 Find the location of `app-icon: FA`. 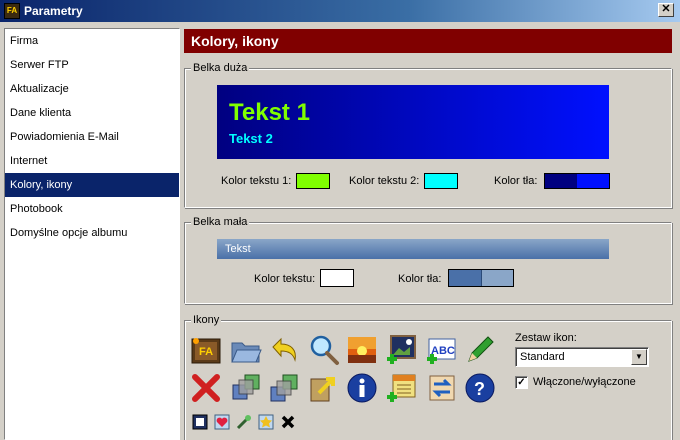

app-icon: FA is located at coordinates (12, 11).